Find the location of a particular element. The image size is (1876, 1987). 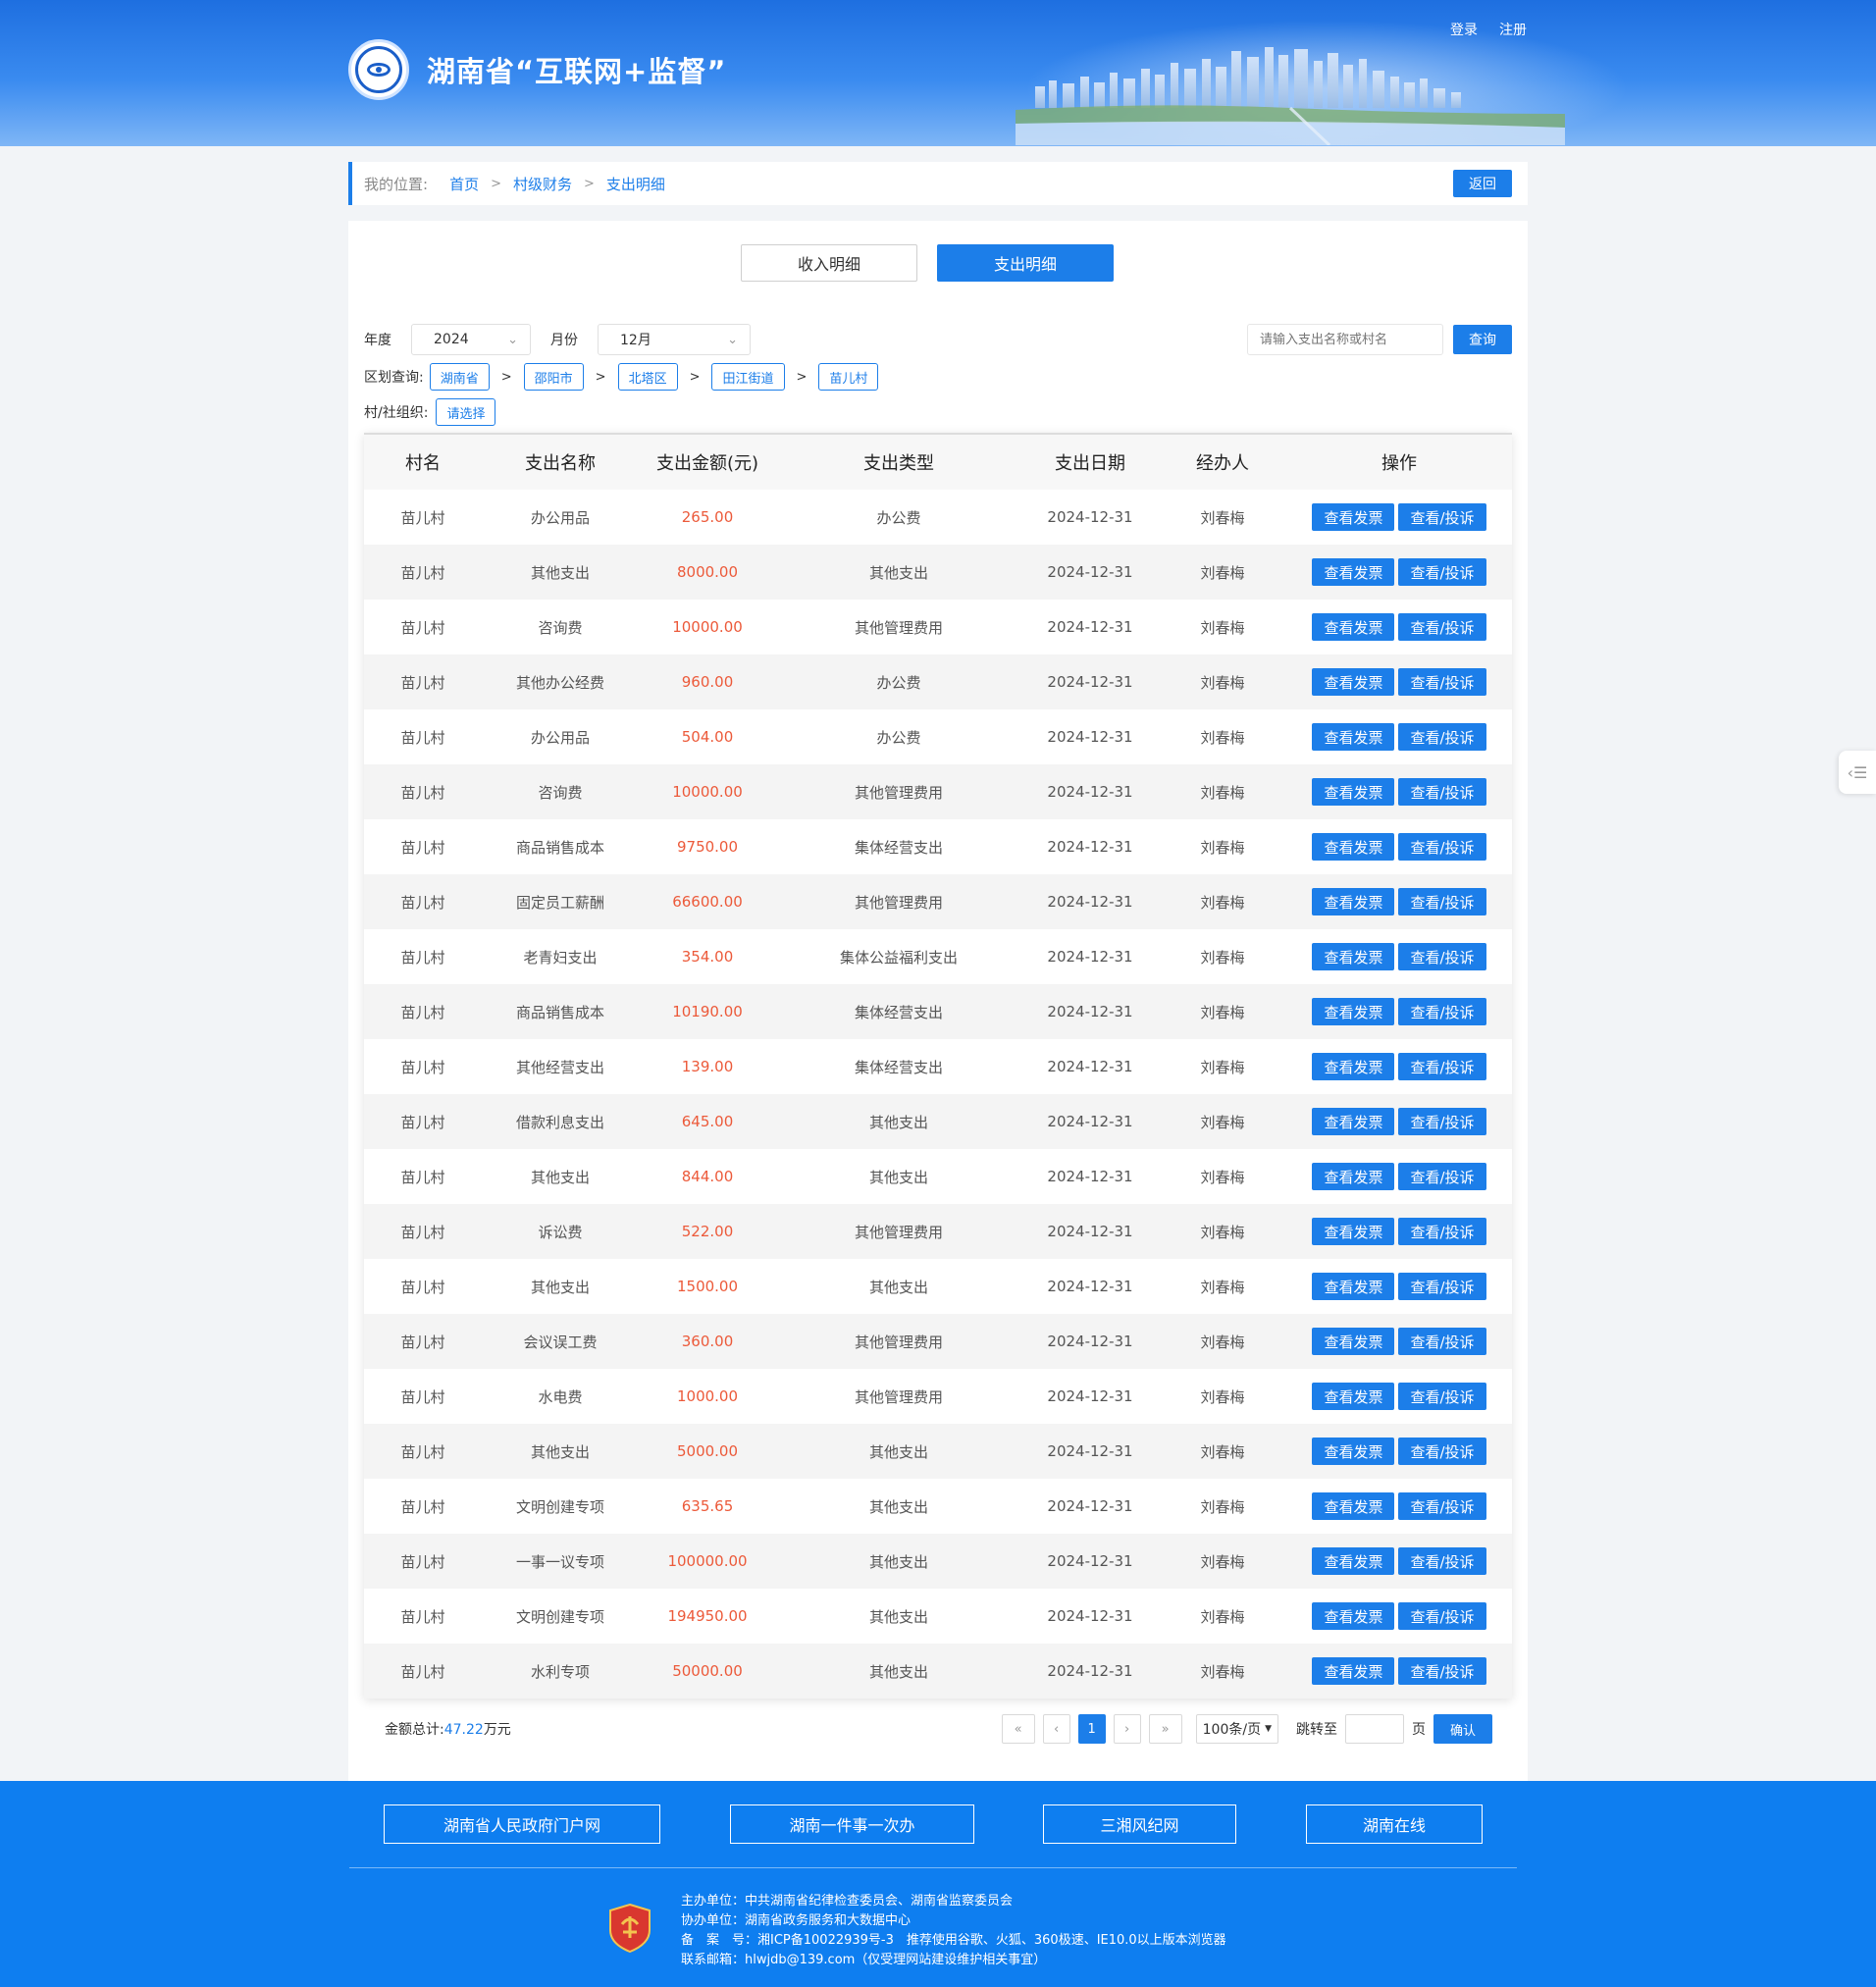

table-row: 苗儿村 其他支出 8000.00 其他支出 2024-12-31 刘春梅 查看发票 查看/投诉 is located at coordinates (938, 572).